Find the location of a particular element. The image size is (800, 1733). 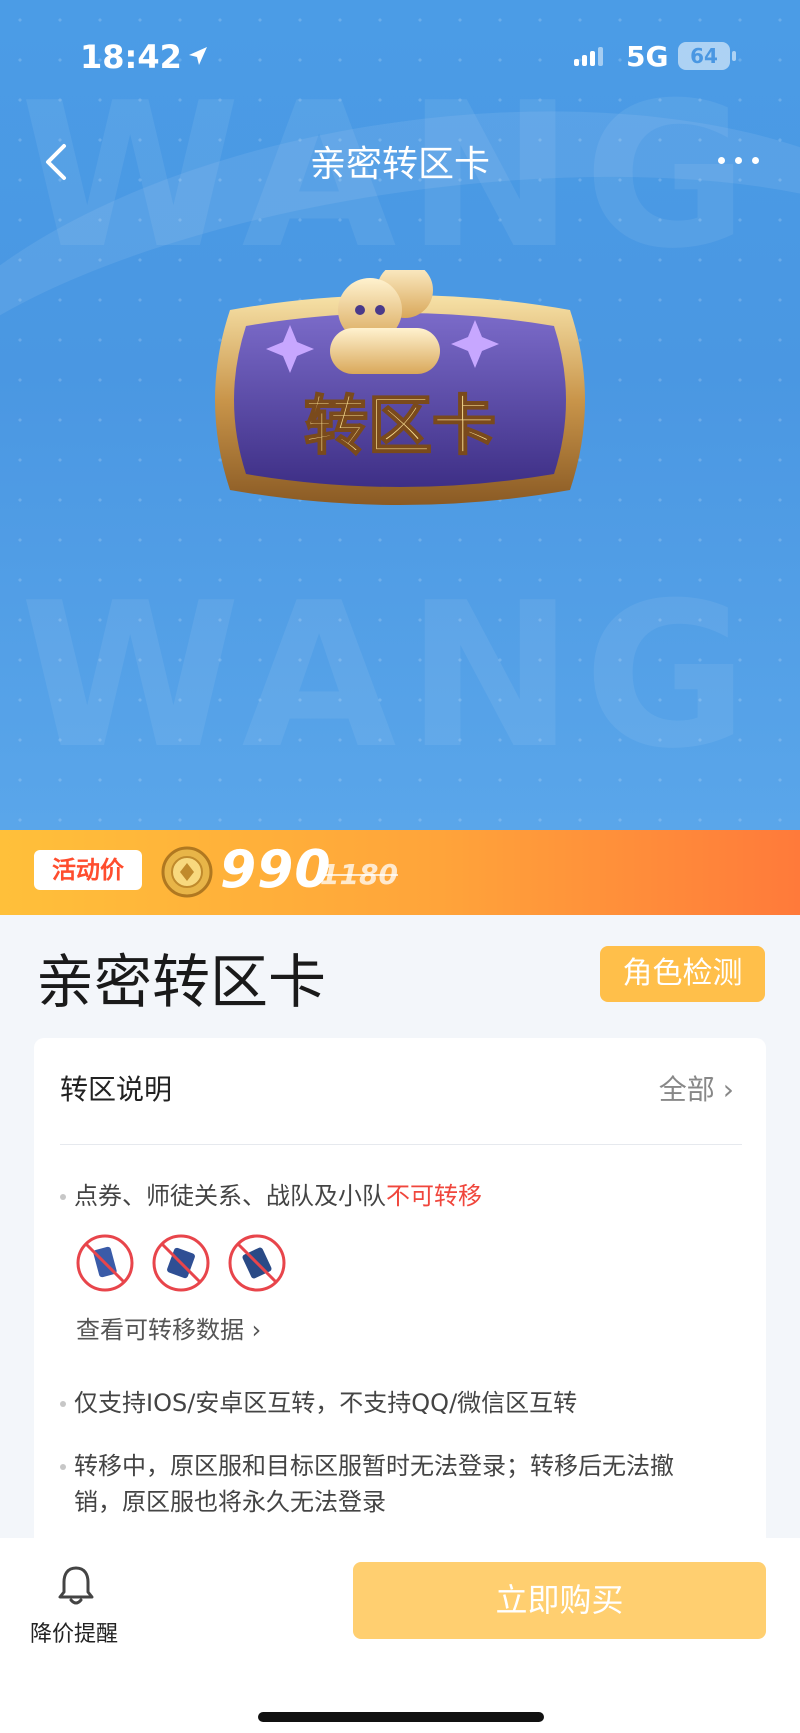

bell-icon is located at coordinates (76, 1584).